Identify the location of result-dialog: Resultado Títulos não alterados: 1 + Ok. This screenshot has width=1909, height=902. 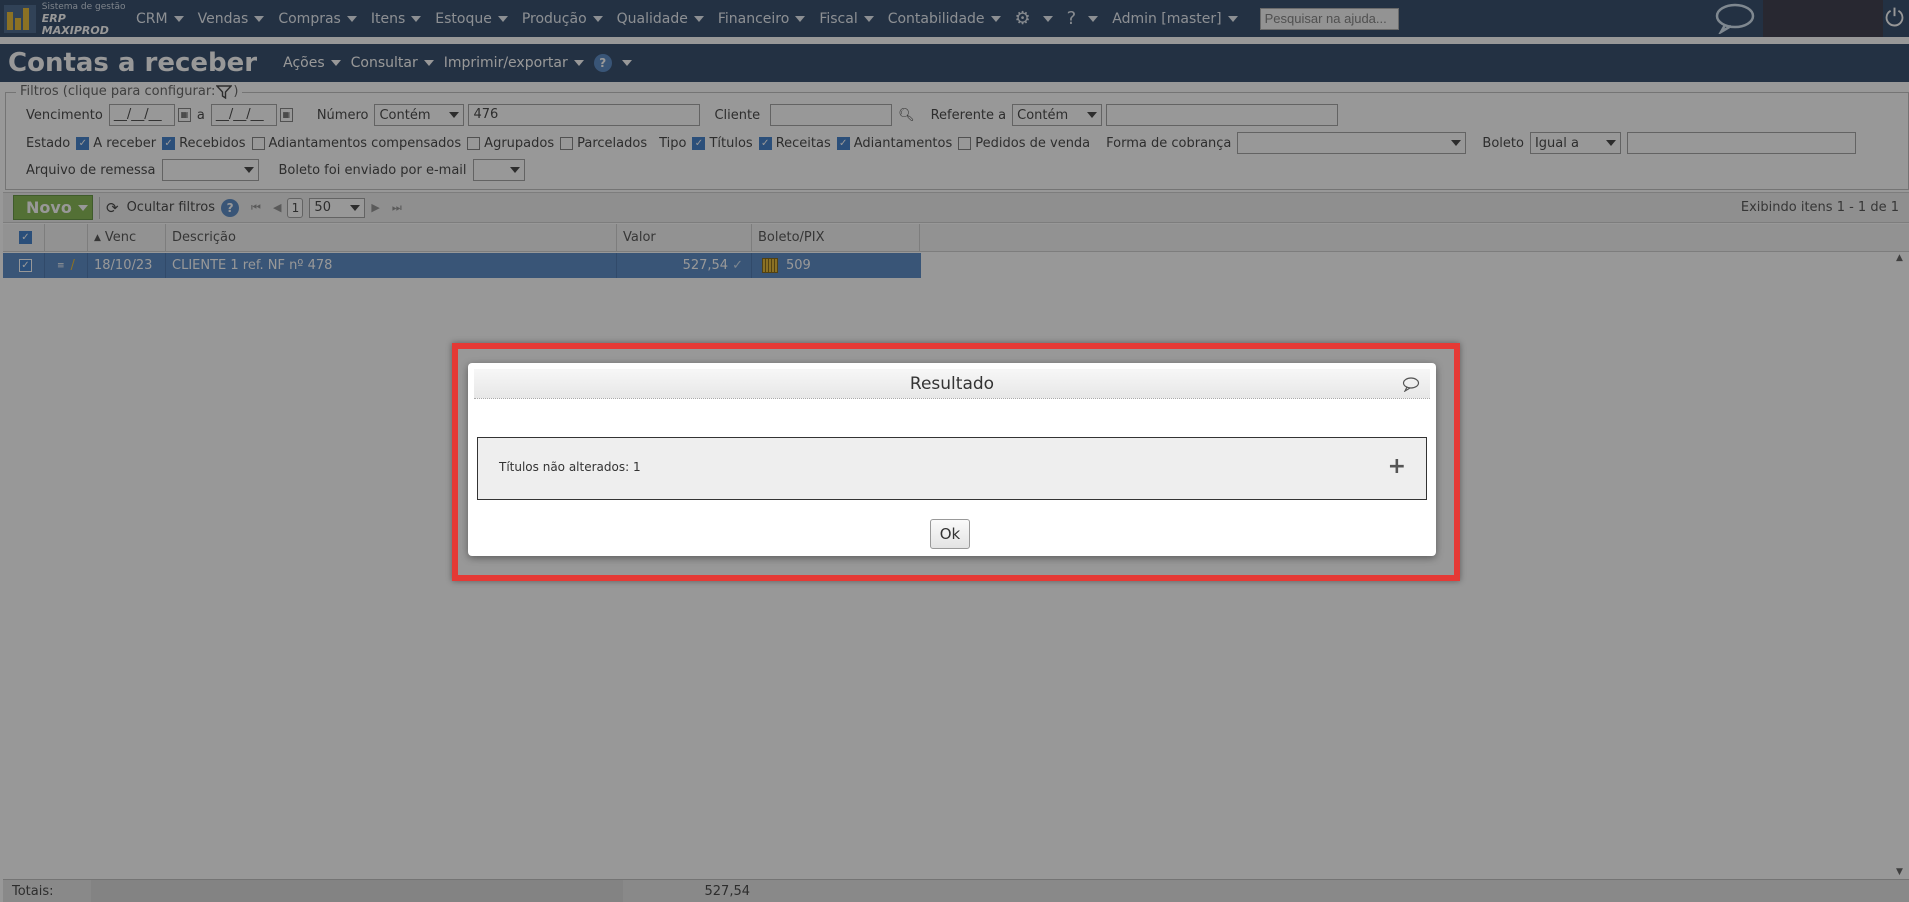
(952, 459).